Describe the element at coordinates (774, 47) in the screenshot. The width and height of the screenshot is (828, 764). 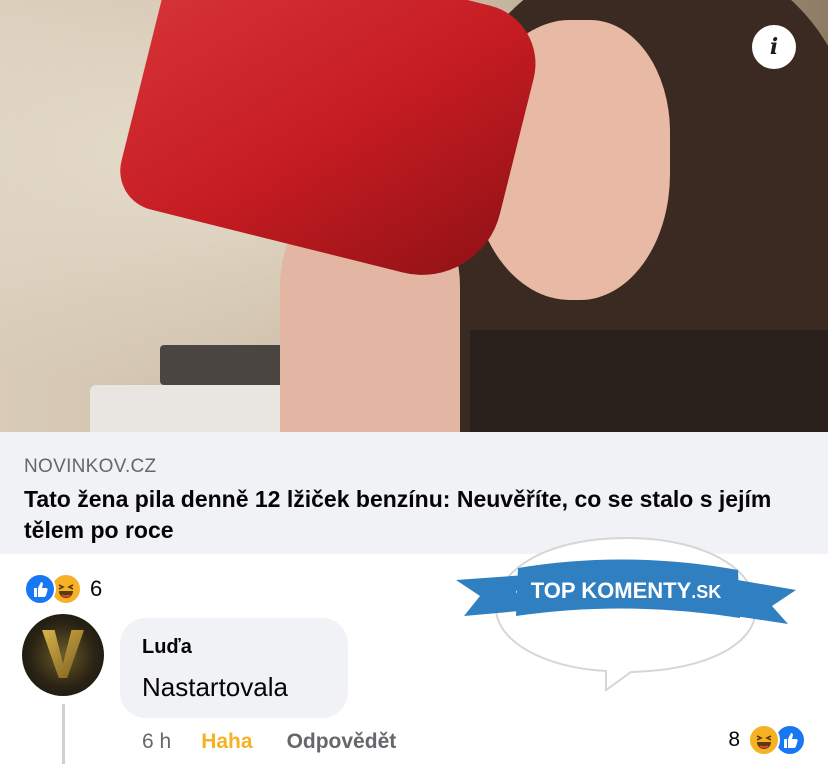
I see `info-icon: i` at that location.